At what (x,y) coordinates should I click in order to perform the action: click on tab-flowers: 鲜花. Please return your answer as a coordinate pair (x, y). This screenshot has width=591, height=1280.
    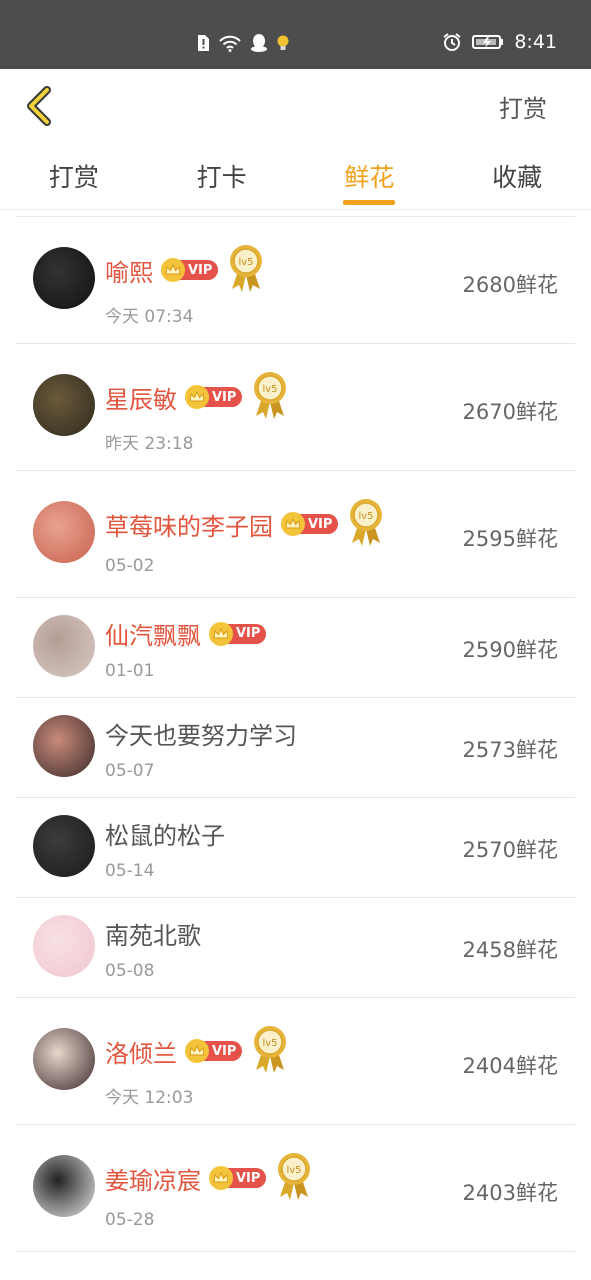
    Looking at the image, I should click on (370, 175).